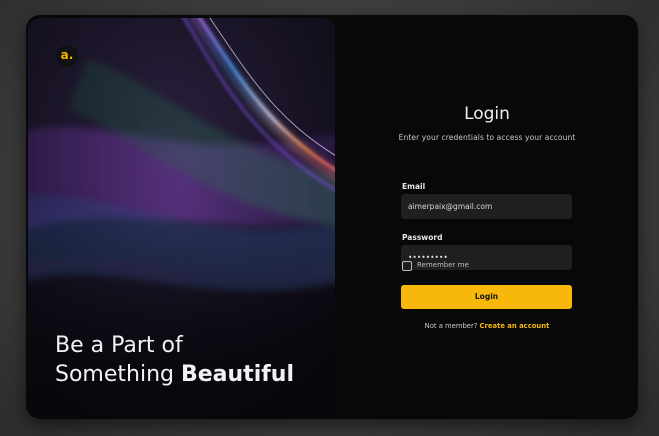 This screenshot has height=436, width=659. Describe the element at coordinates (407, 266) in the screenshot. I see `remember-me-checkbox` at that location.